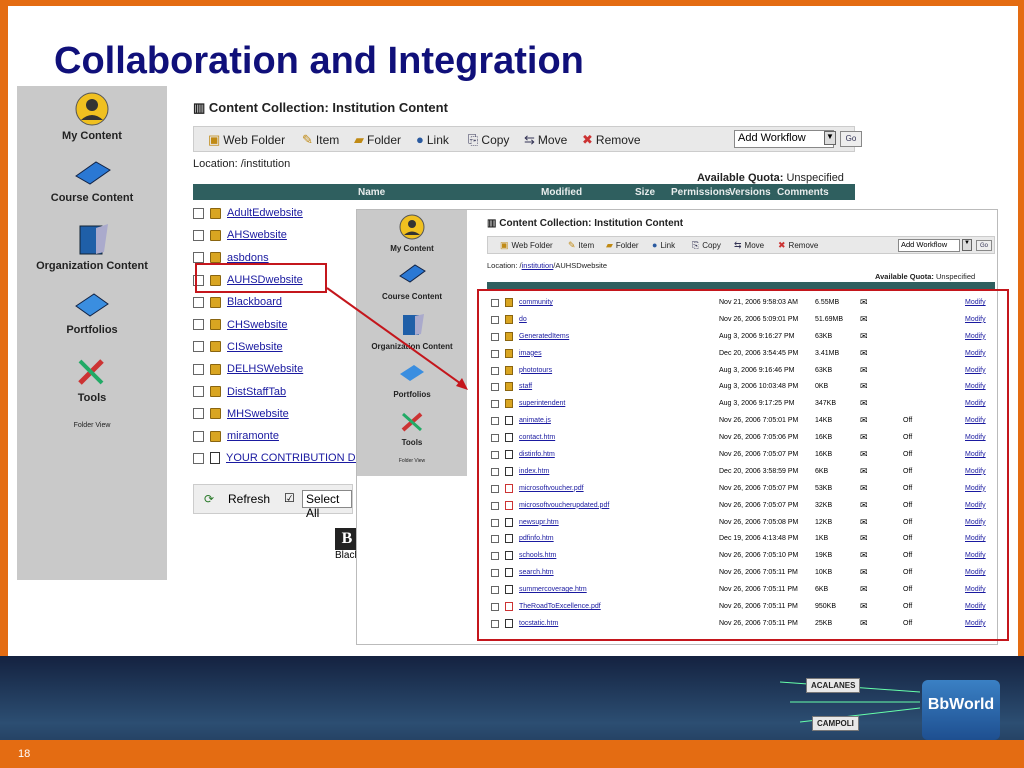 The height and width of the screenshot is (768, 1024). Describe the element at coordinates (24, 754) in the screenshot. I see `page-number: 18` at that location.